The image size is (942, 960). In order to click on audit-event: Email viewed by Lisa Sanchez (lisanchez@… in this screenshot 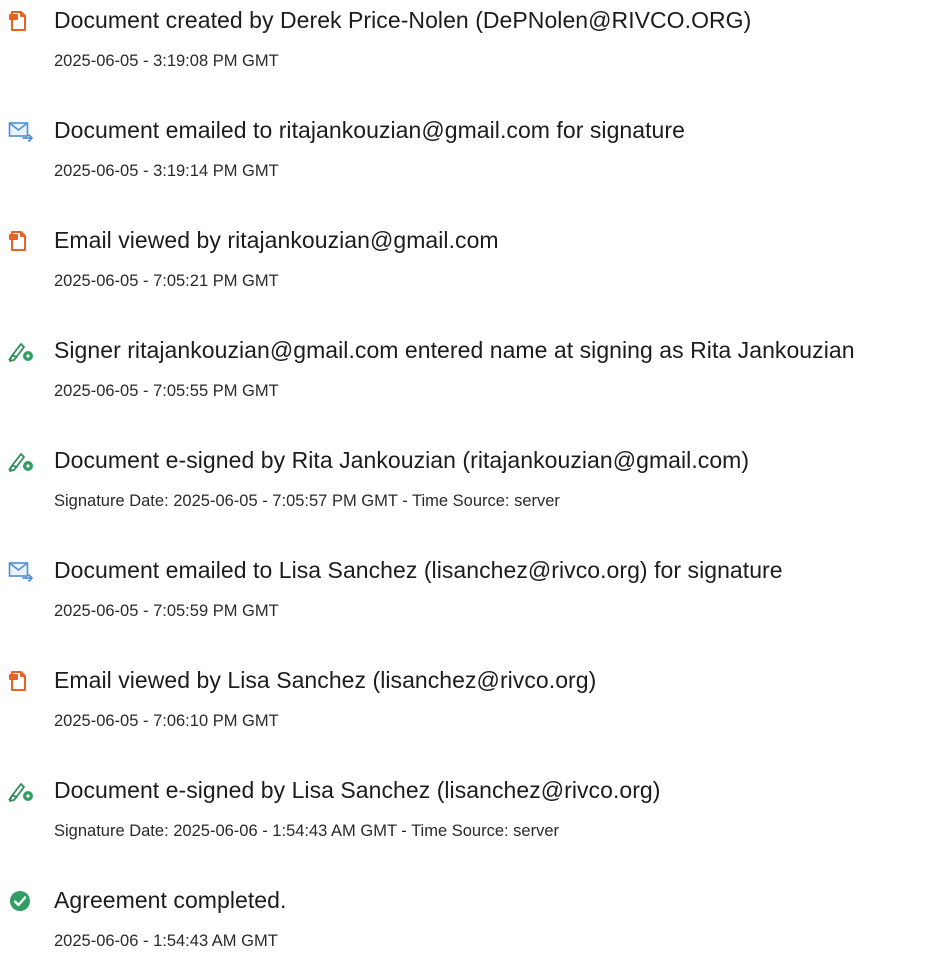, I will do `click(471, 700)`.